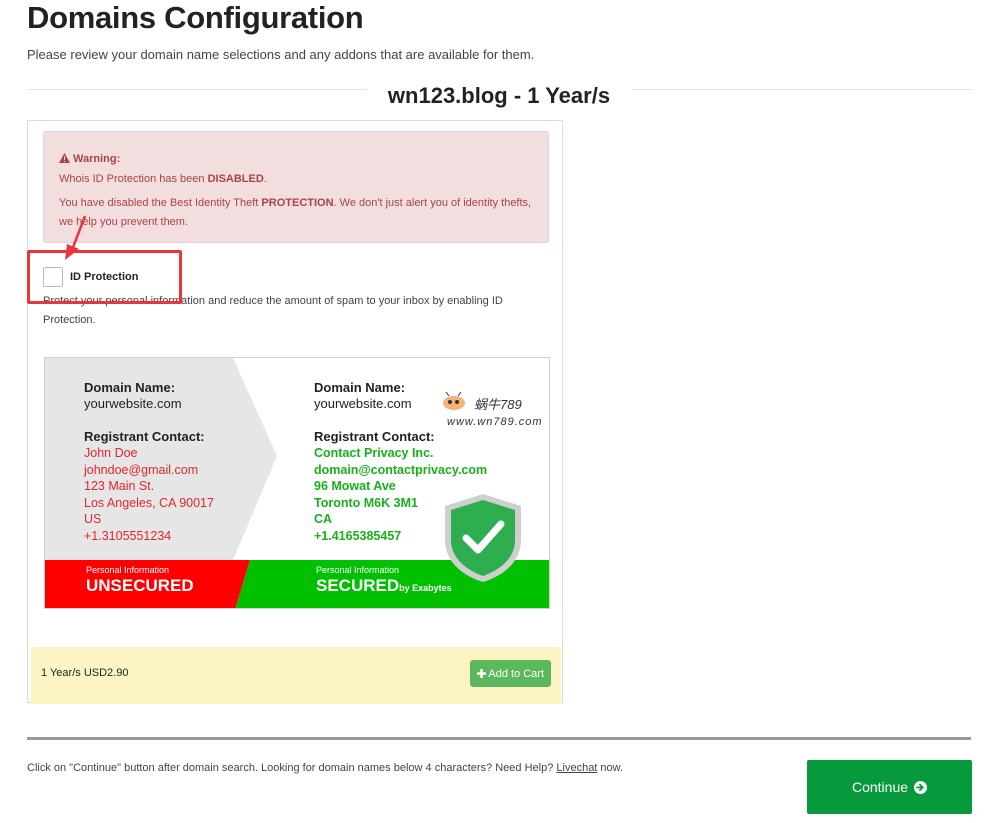 The height and width of the screenshot is (823, 996). Describe the element at coordinates (104, 277) in the screenshot. I see `annotation-highlight-box` at that location.